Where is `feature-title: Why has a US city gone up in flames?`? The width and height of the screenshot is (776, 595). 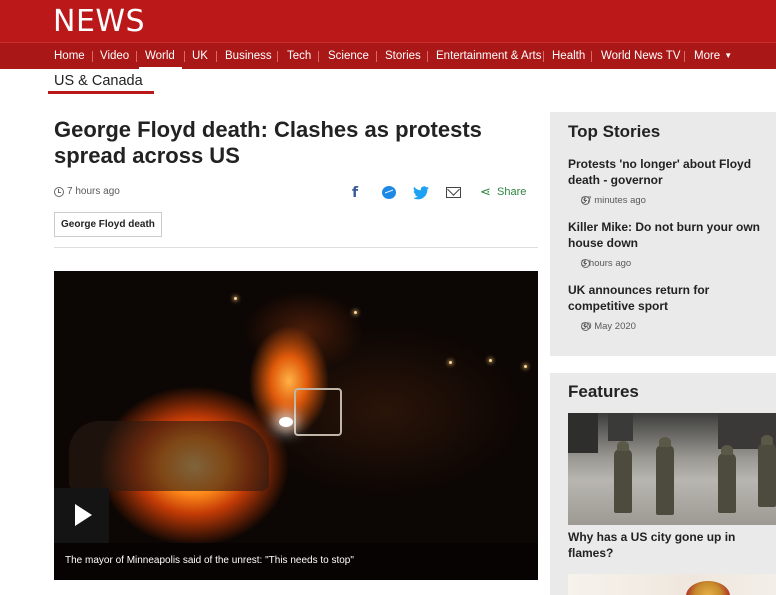
feature-title: Why has a US city gone up in flames? is located at coordinates (668, 545).